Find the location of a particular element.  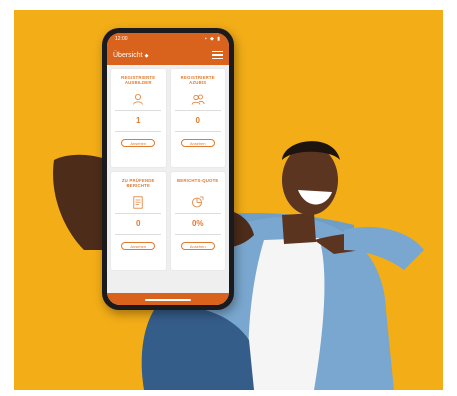

card-report-rate: BERICHTS-QUOTE 0% Ansehen is located at coordinates (197, 221).